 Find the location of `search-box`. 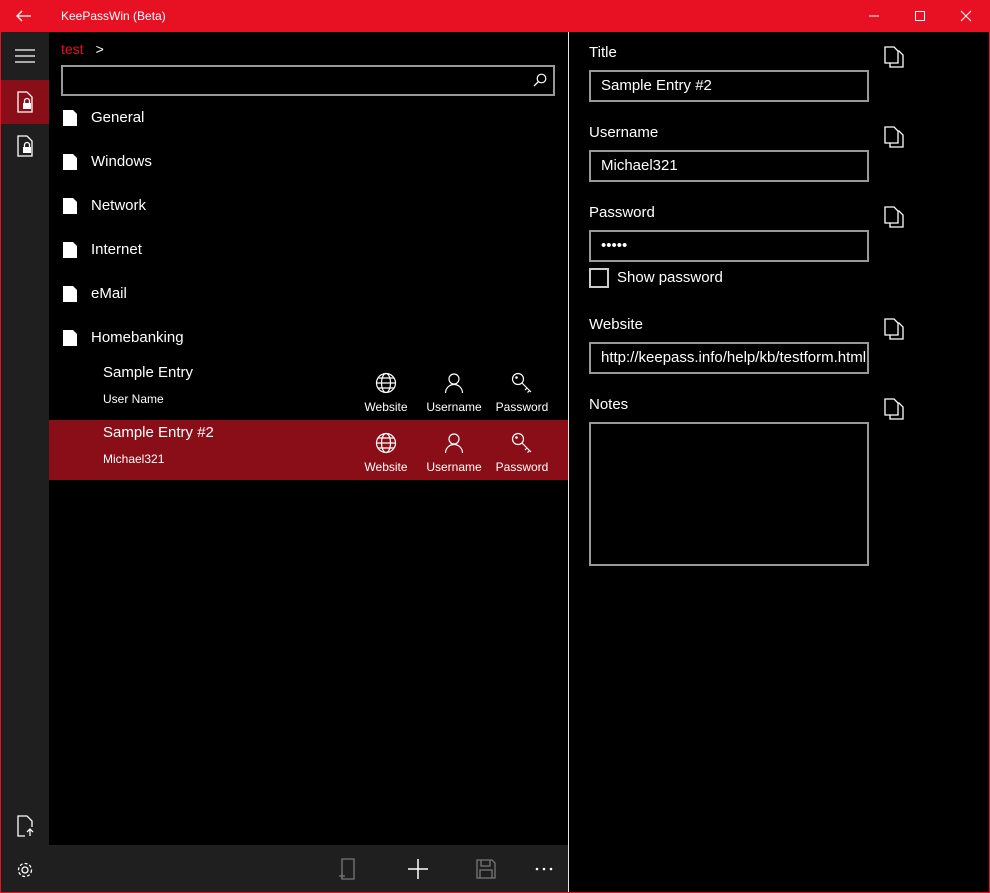

search-box is located at coordinates (308, 80).